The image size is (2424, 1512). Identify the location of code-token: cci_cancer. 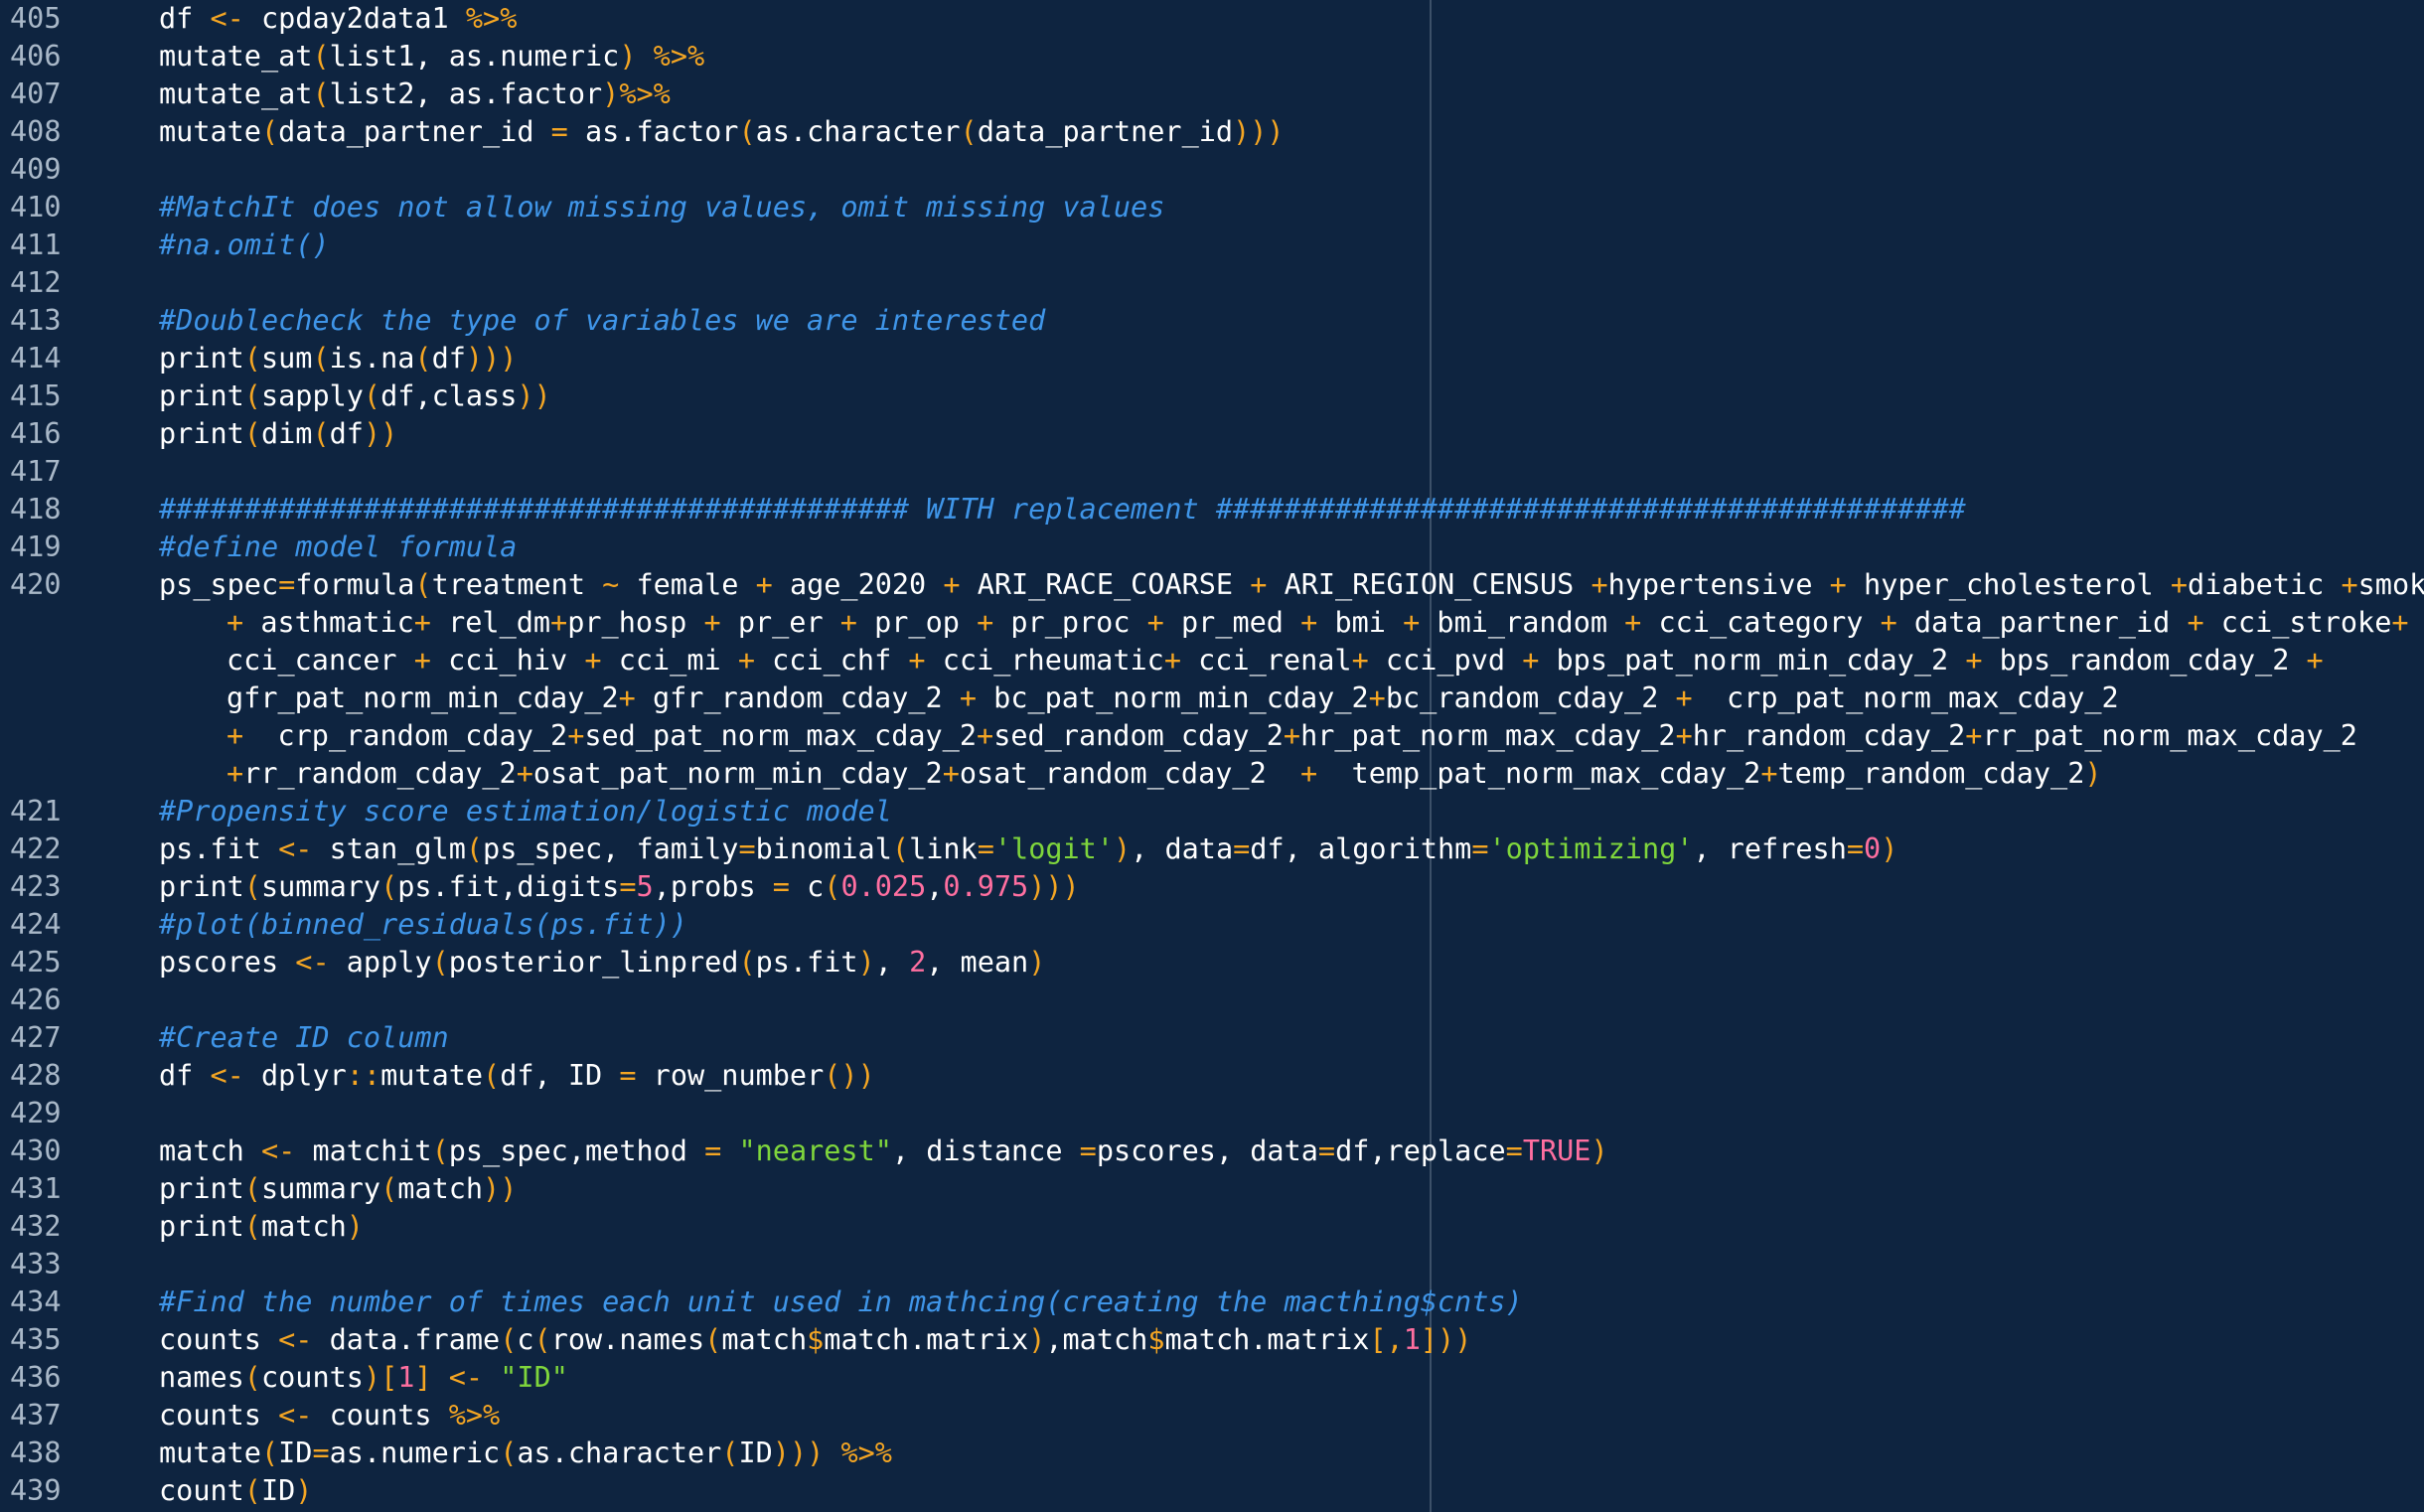
(320, 660).